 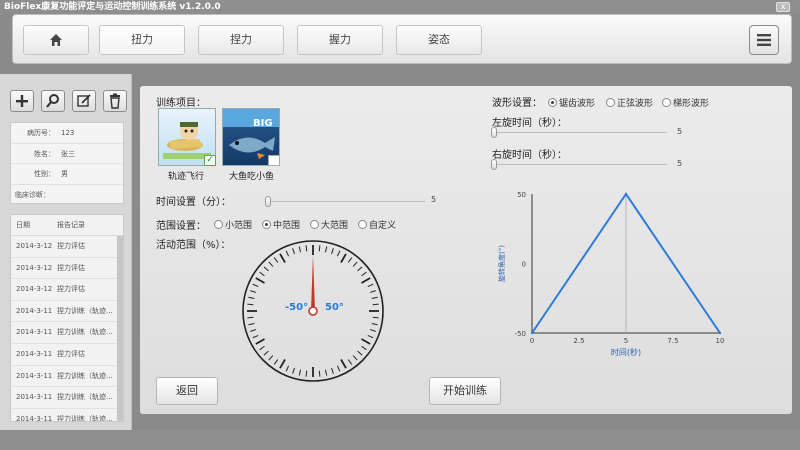 What do you see at coordinates (67, 133) in the screenshot?
I see `patient-id-row: 病历号： 123` at bounding box center [67, 133].